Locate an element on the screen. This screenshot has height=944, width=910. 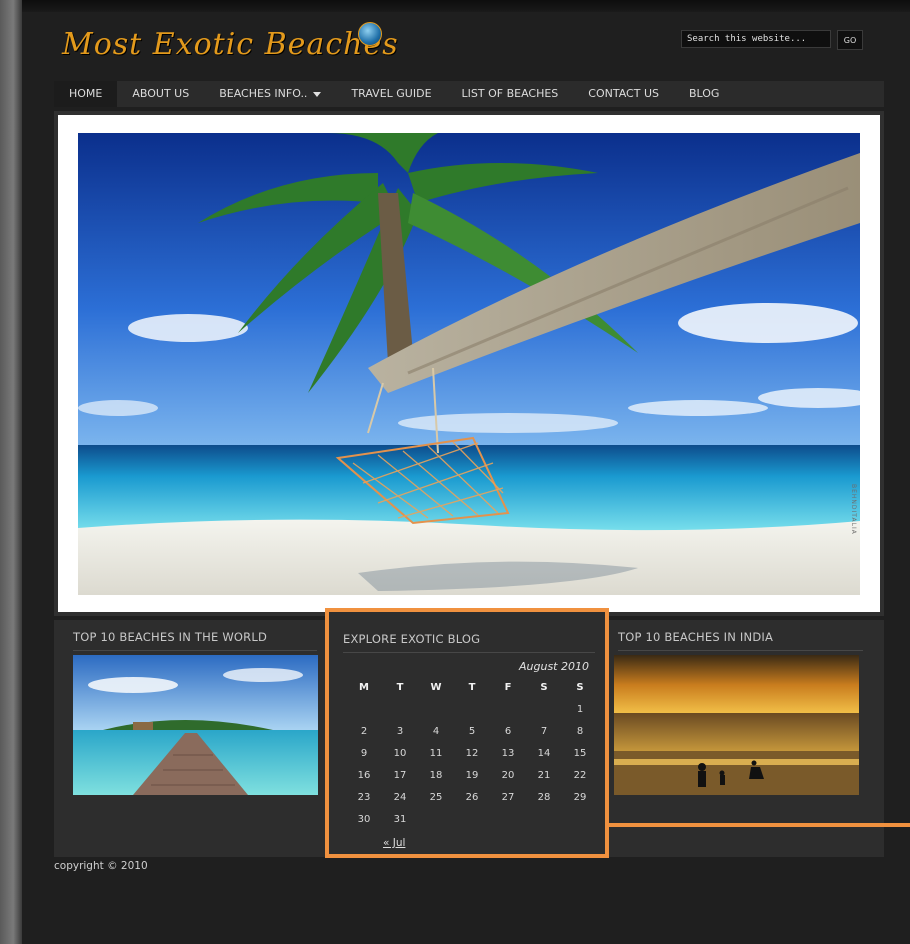
india-beach-thumbnail is located at coordinates (736, 725).